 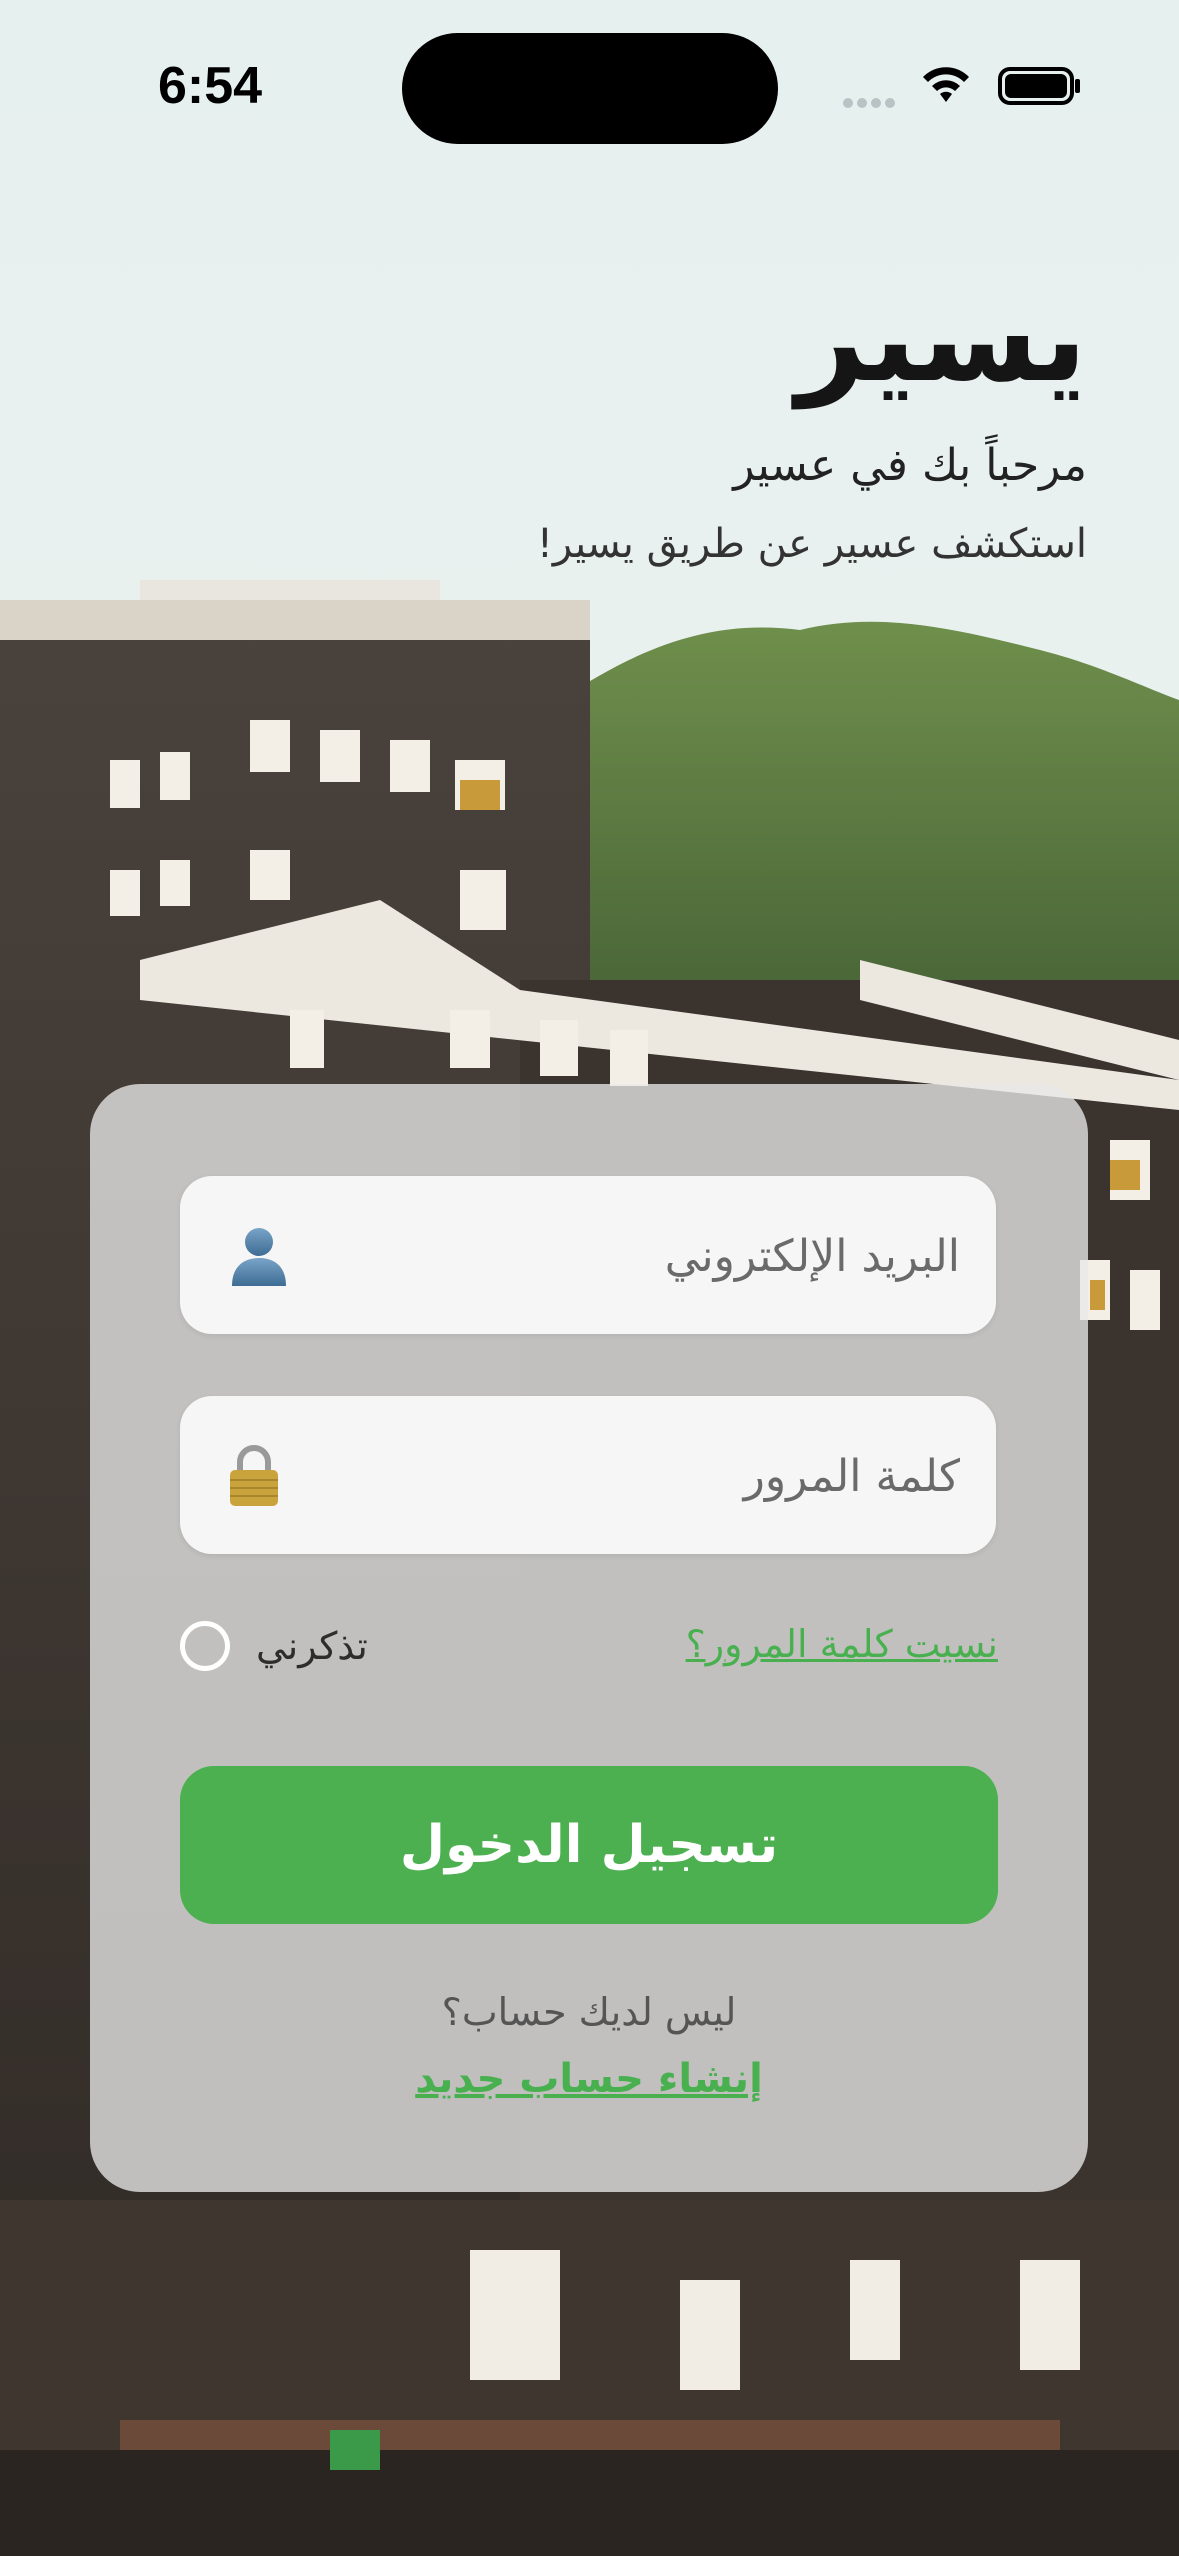 I want to click on password-input, so click(x=650, y=1476).